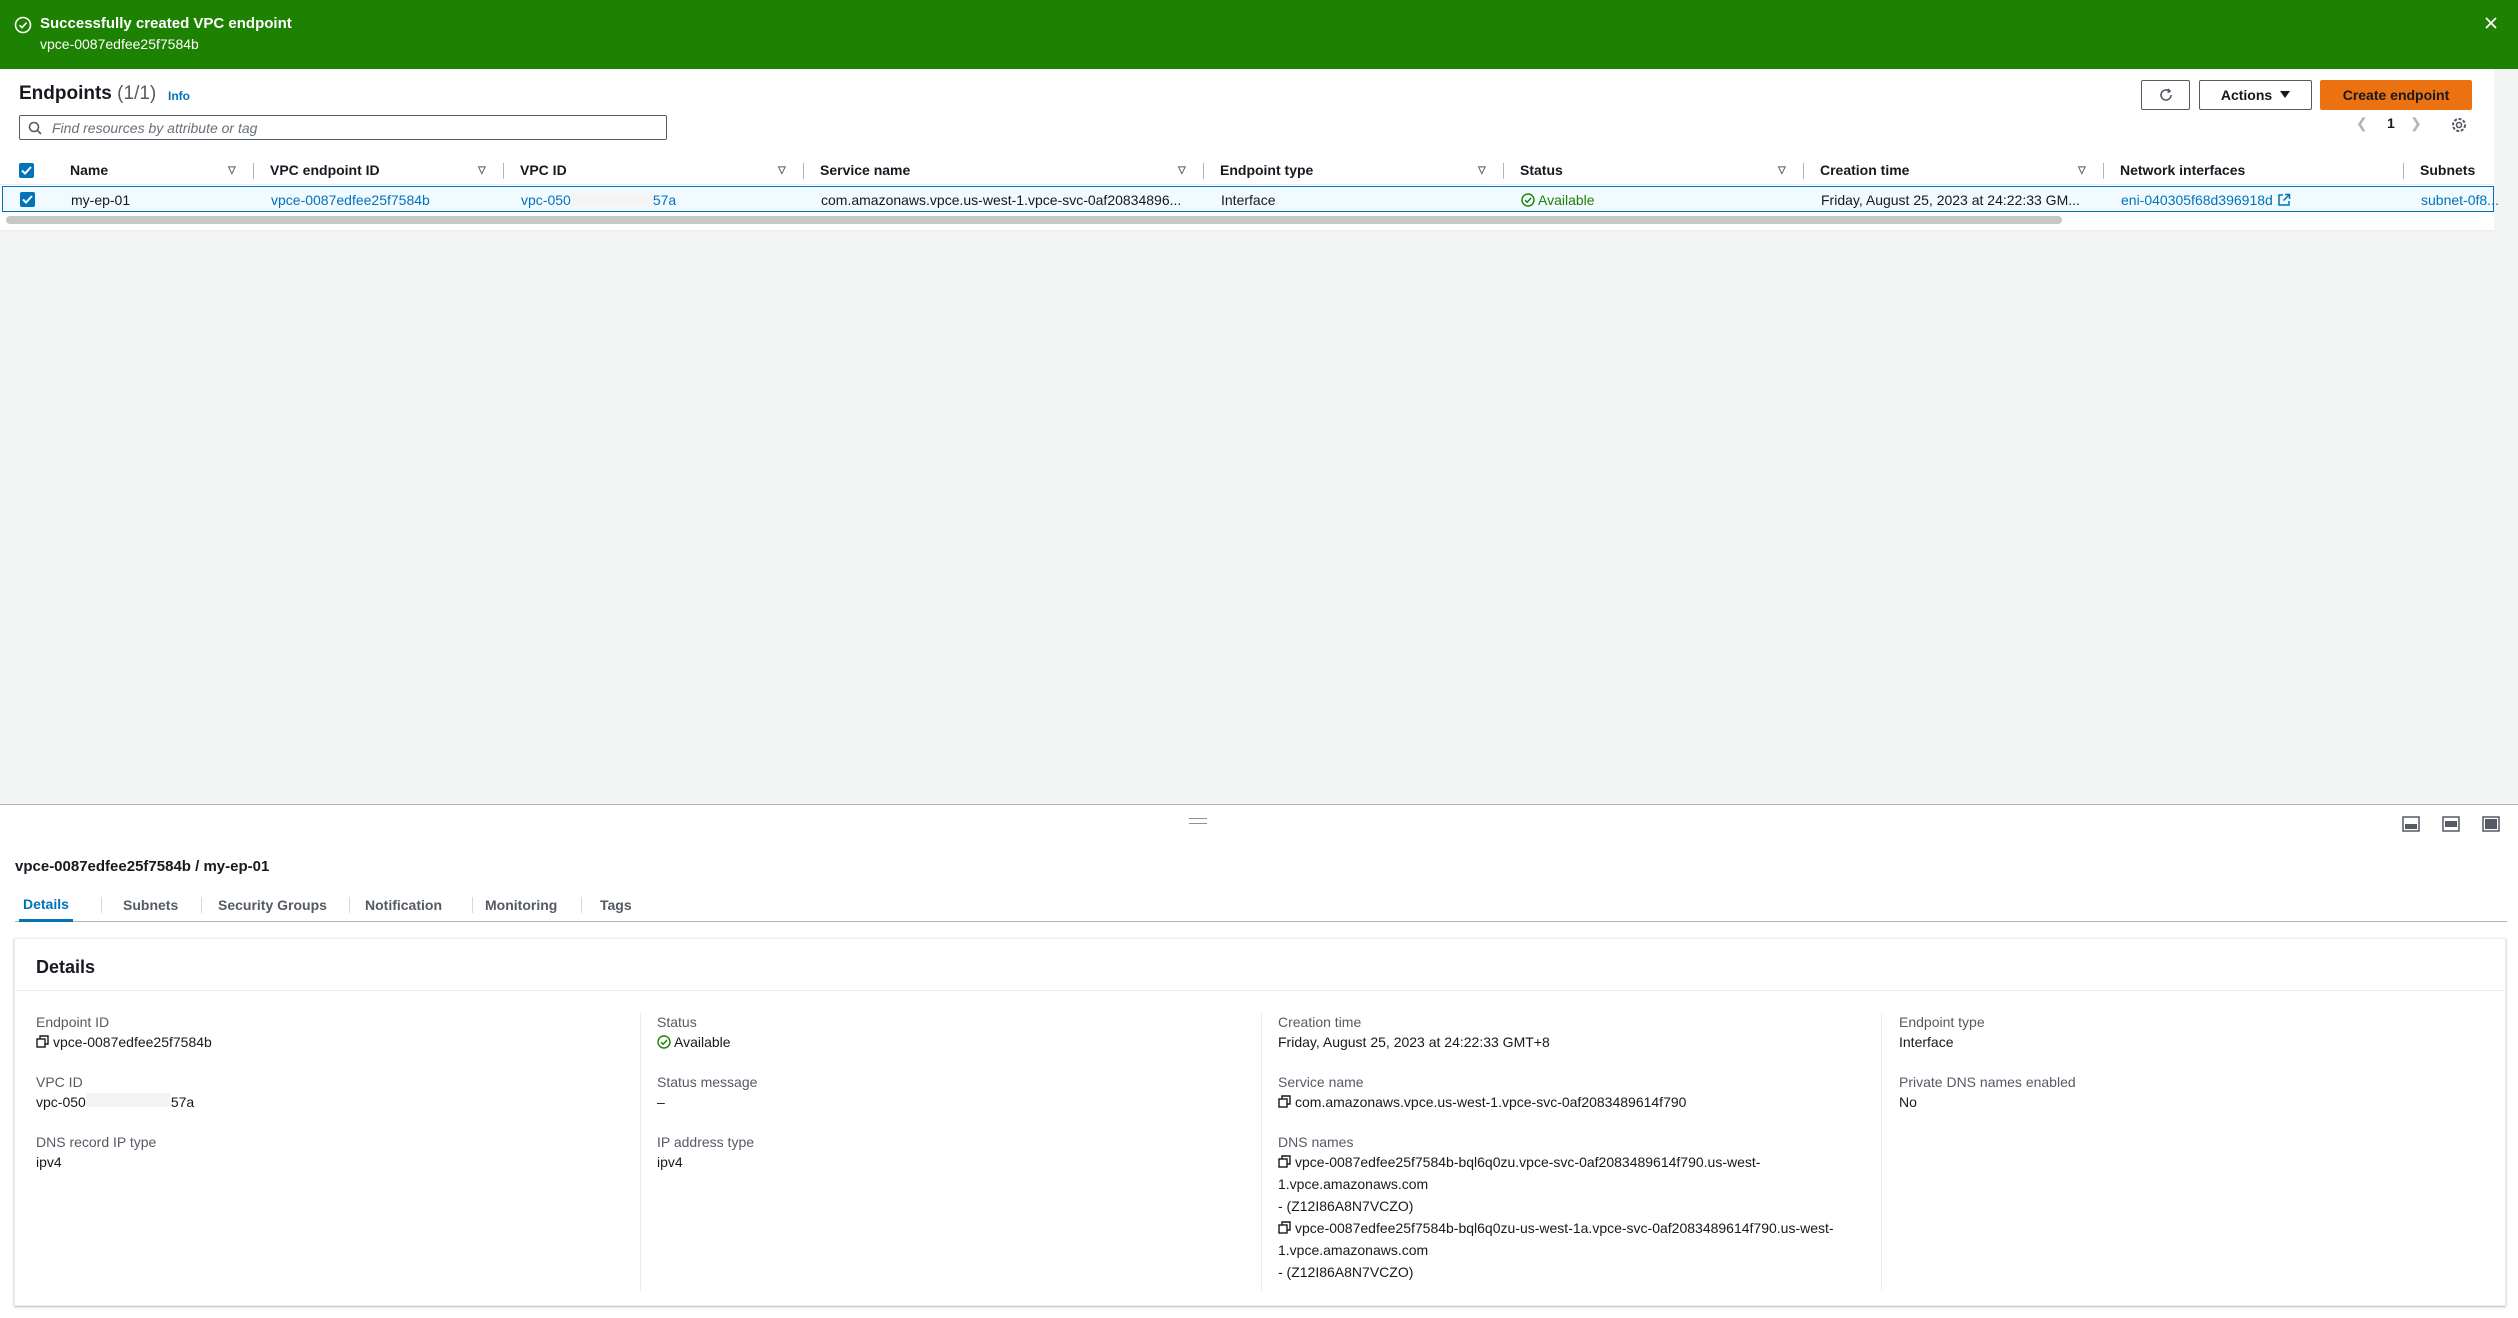 The width and height of the screenshot is (2518, 1318). Describe the element at coordinates (403, 905) in the screenshot. I see `tab-notification: Notification` at that location.